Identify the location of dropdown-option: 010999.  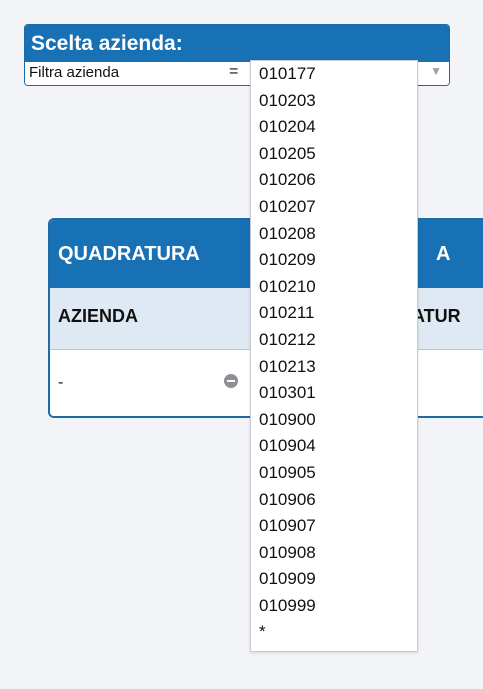
(334, 606).